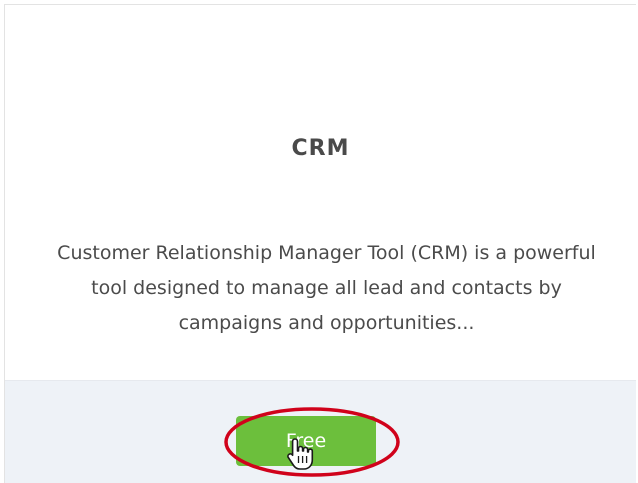 The height and width of the screenshot is (483, 638). What do you see at coordinates (306, 441) in the screenshot?
I see `free-button: Free` at bounding box center [306, 441].